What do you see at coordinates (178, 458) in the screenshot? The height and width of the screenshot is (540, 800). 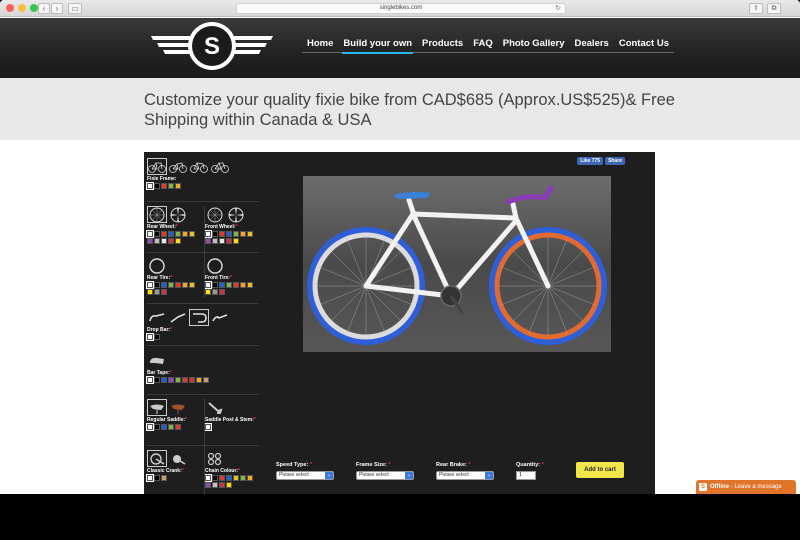 I see `crank-style-2-icon` at bounding box center [178, 458].